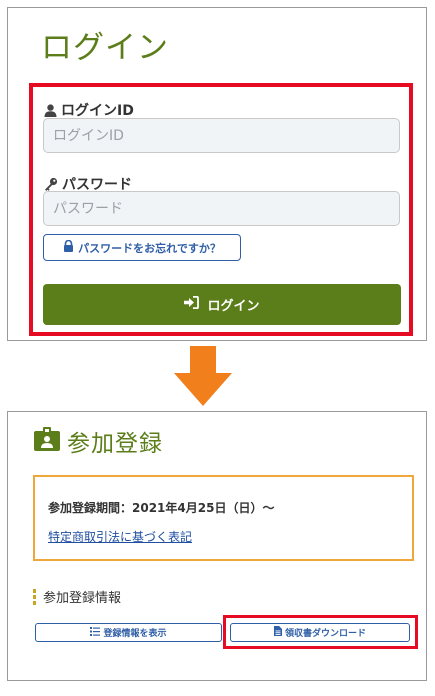  I want to click on login-id-input, so click(221, 135).